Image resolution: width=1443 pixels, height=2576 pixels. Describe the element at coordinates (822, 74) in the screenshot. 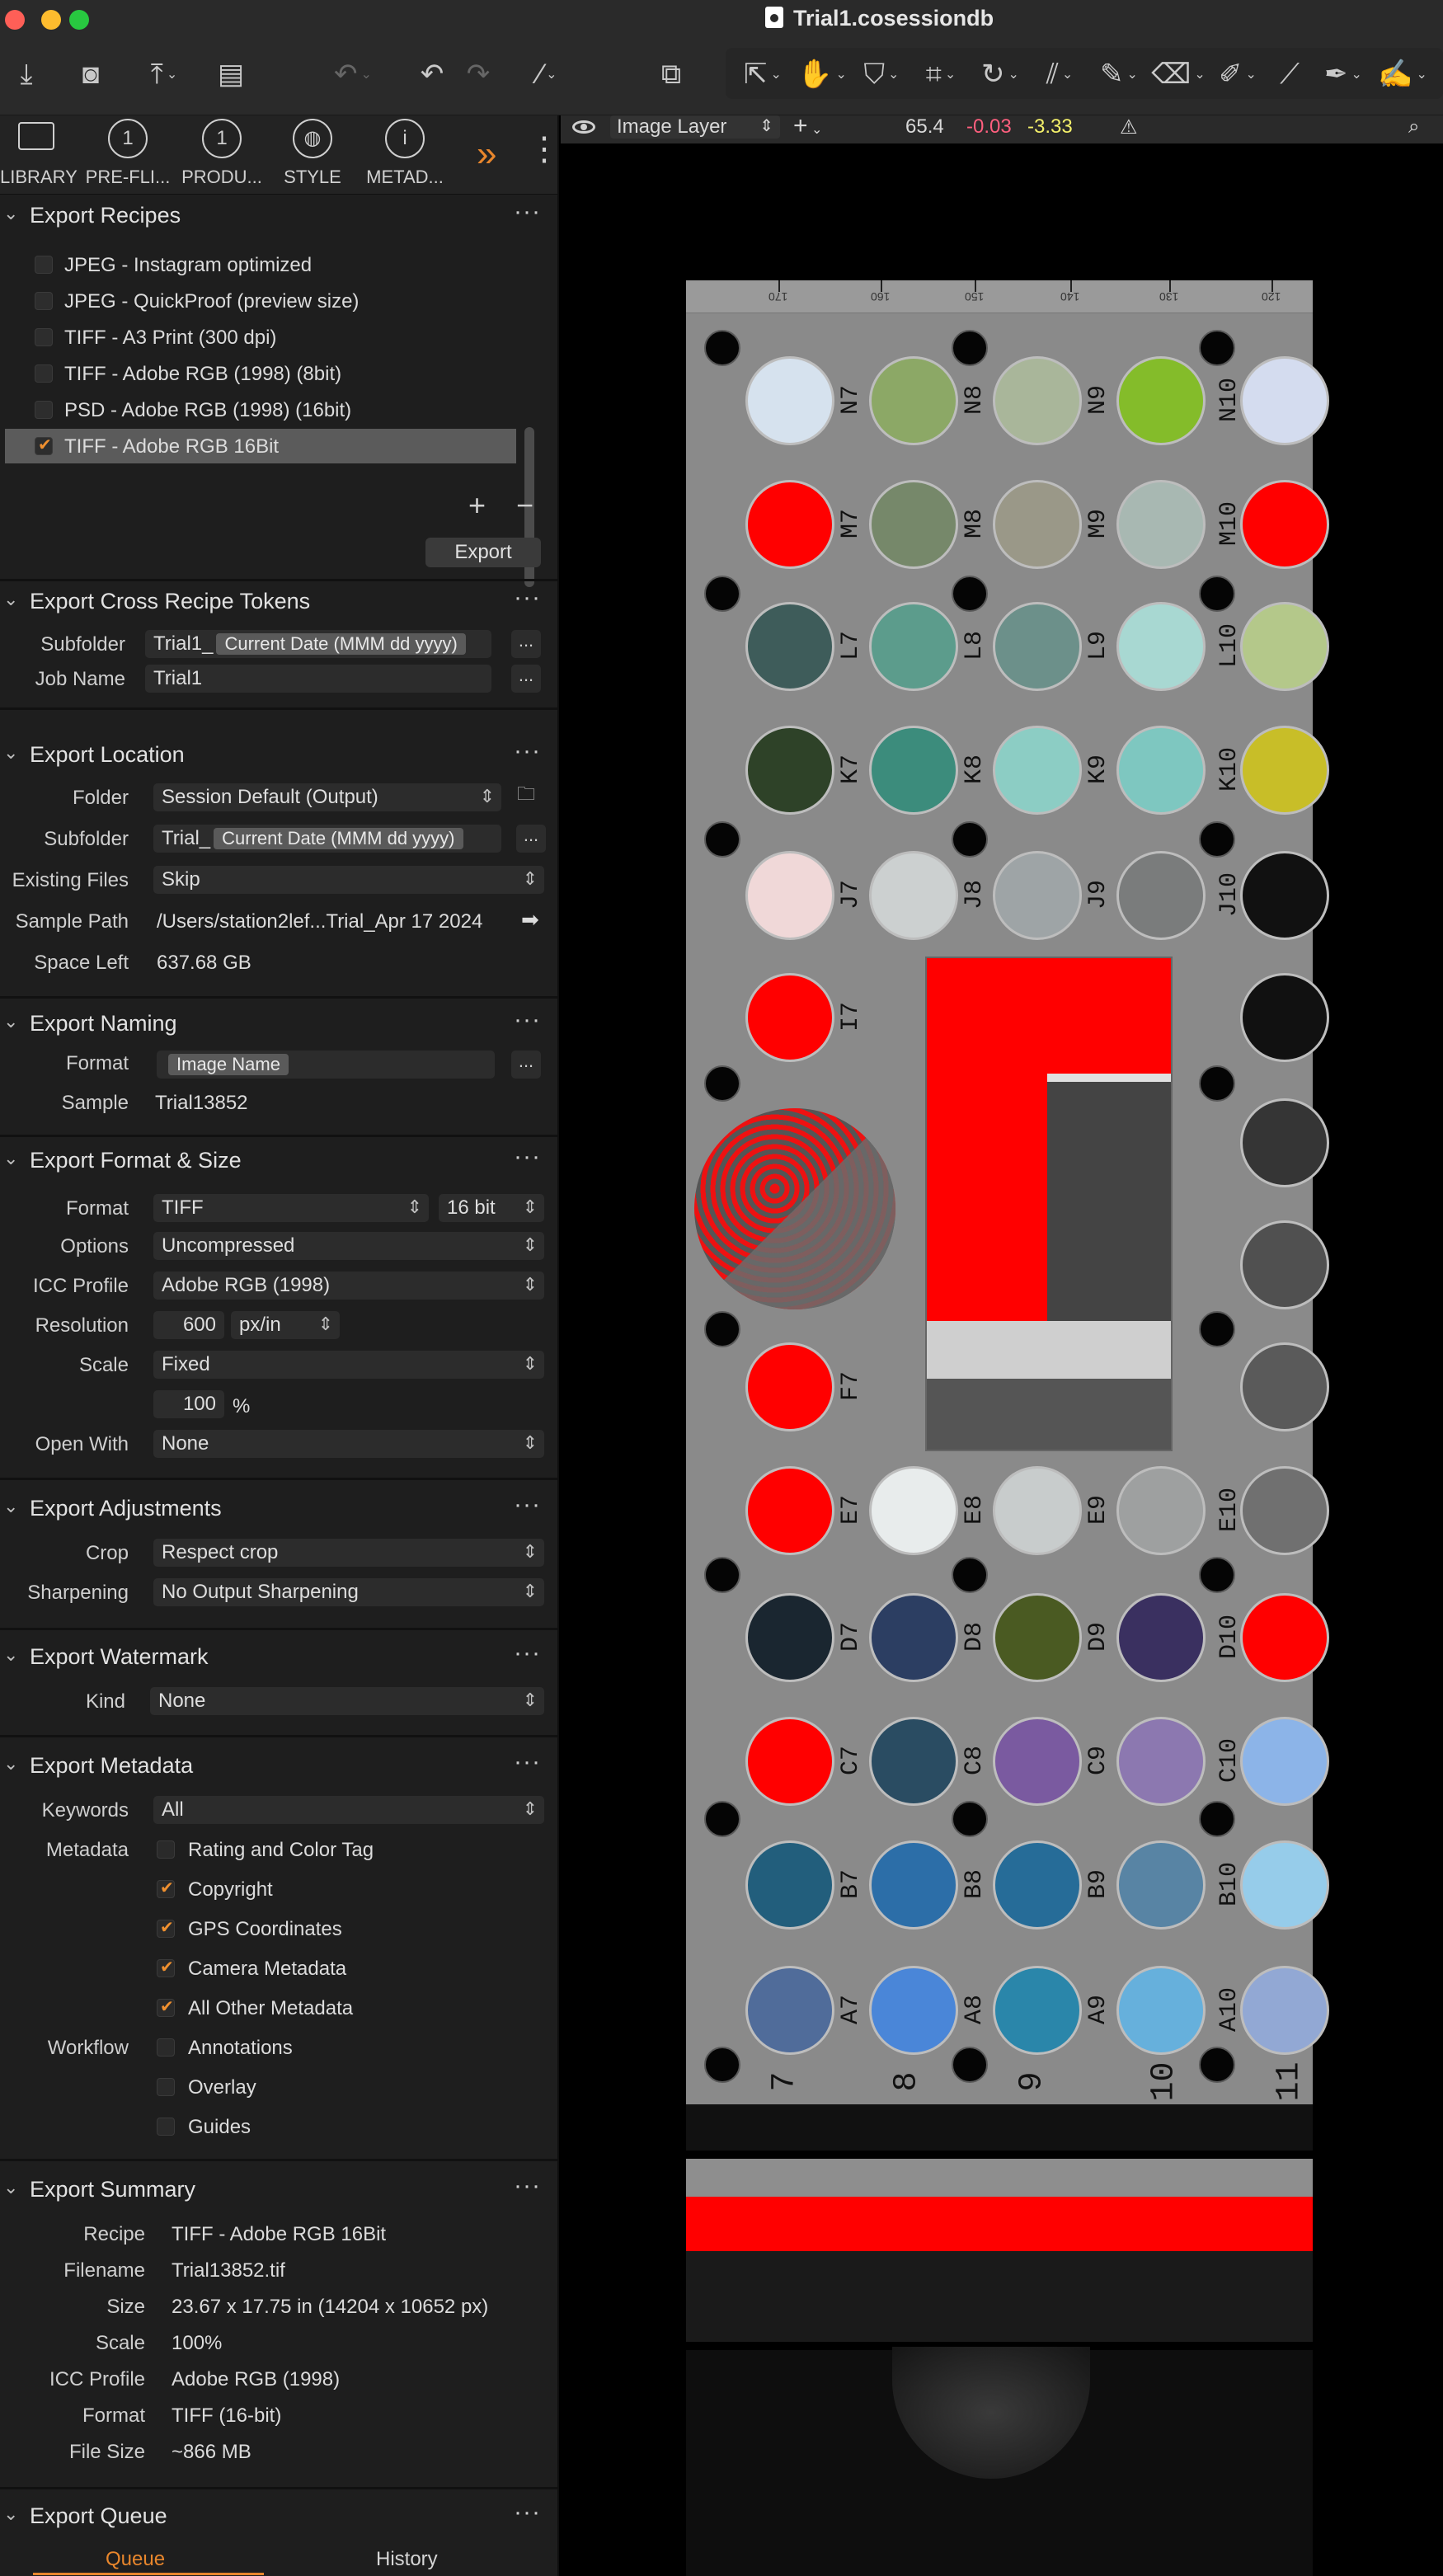

I see `pan-hand-icon: ✋ ⌄` at that location.